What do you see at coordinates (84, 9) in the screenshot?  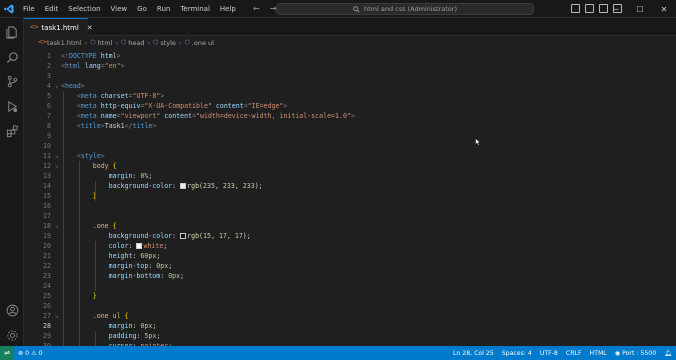 I see `menu-selection: Selection` at bounding box center [84, 9].